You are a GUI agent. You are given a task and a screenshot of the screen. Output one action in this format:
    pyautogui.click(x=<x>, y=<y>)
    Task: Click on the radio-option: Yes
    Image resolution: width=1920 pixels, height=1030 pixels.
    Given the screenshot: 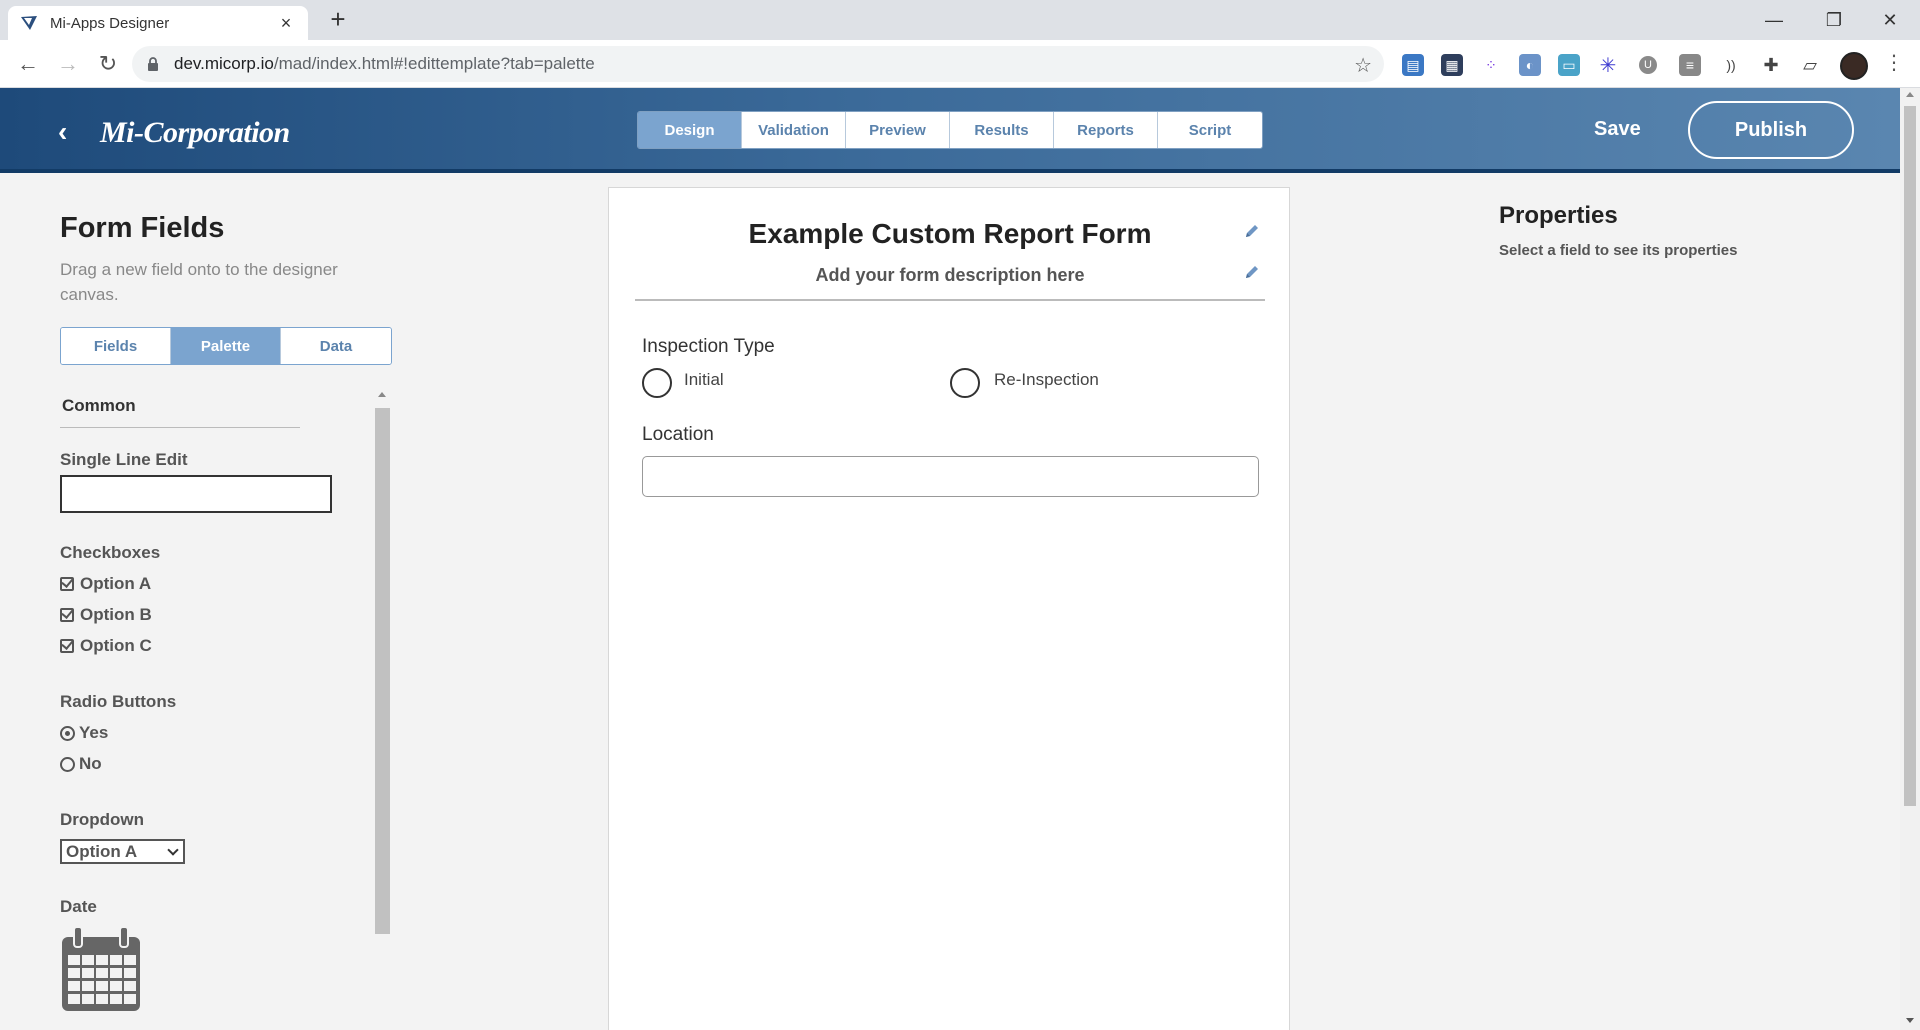 What is the action you would take?
    pyautogui.click(x=84, y=733)
    